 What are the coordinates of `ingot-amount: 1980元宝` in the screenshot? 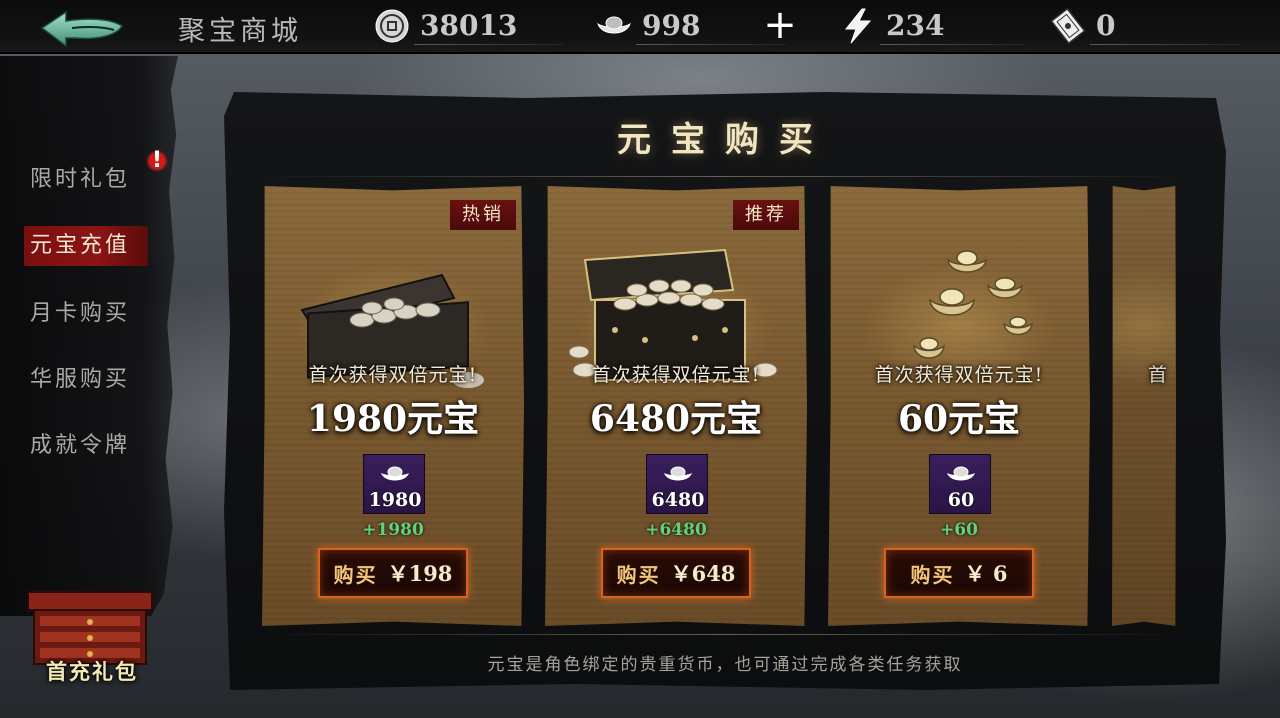 It's located at (393, 419).